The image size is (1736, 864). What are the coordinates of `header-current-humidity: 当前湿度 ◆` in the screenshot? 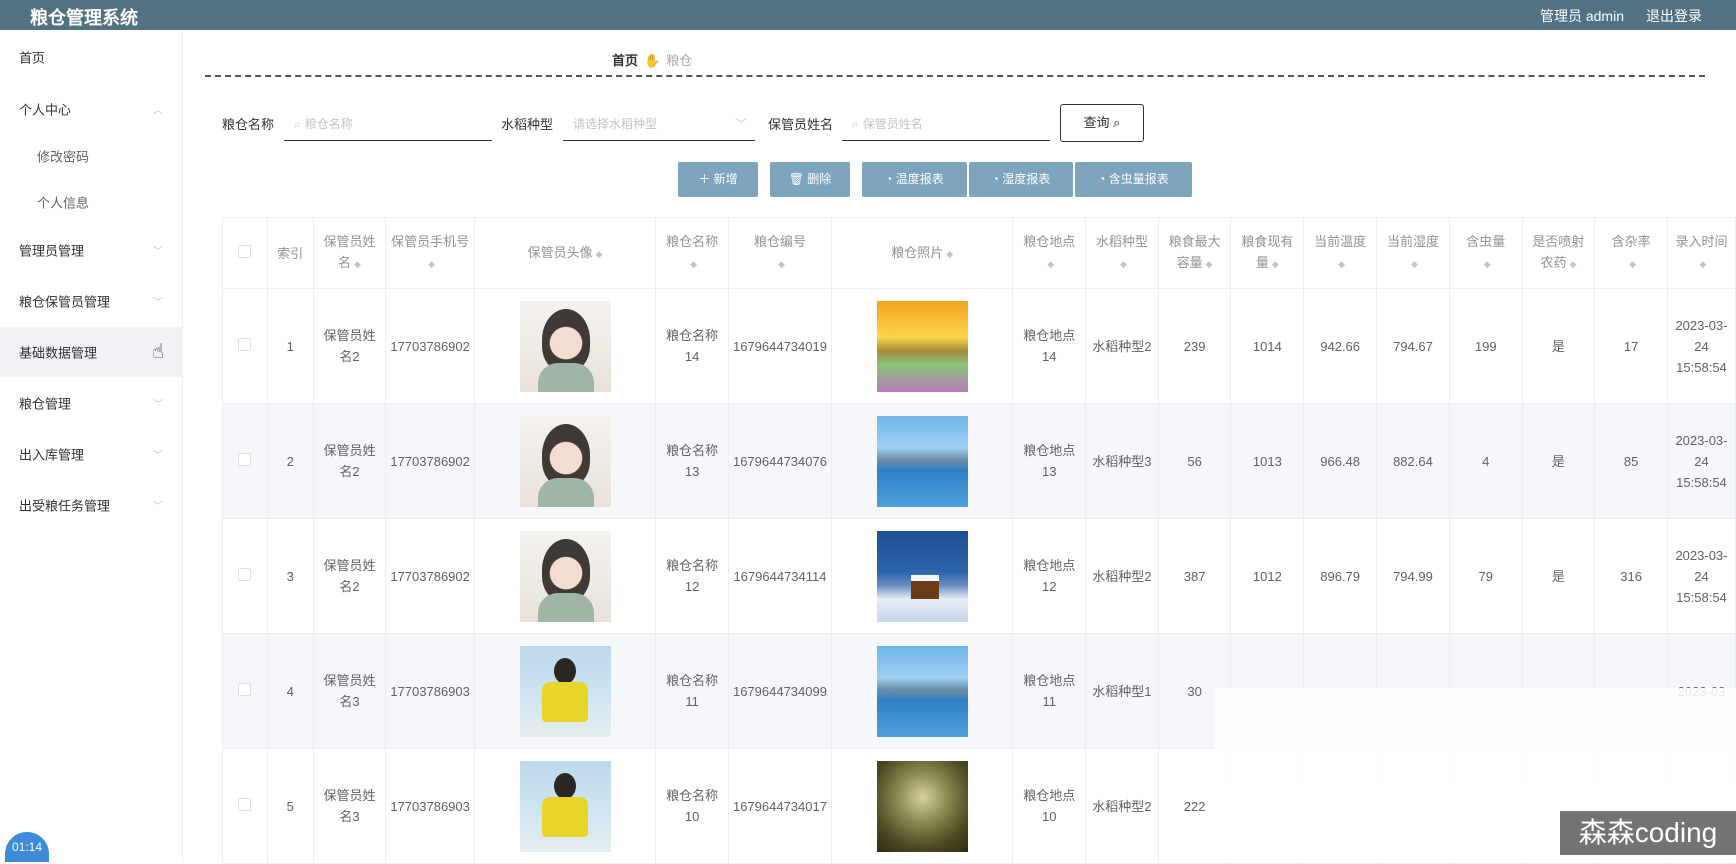 It's located at (1413, 253).